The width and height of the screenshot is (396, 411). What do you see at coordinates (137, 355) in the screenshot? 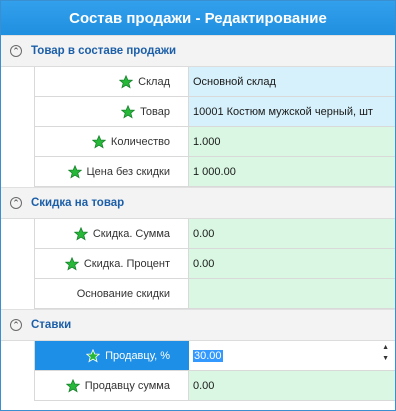
I see `field-label: Продавцу, %` at bounding box center [137, 355].